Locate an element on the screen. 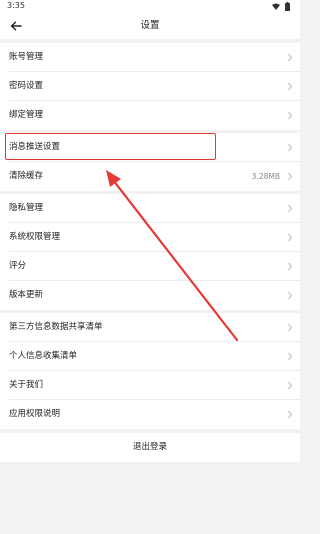  battery-icon is located at coordinates (287, 7).